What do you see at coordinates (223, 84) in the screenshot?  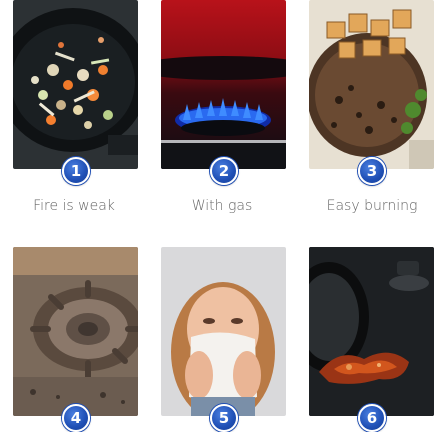 I see `gas-burner-image` at bounding box center [223, 84].